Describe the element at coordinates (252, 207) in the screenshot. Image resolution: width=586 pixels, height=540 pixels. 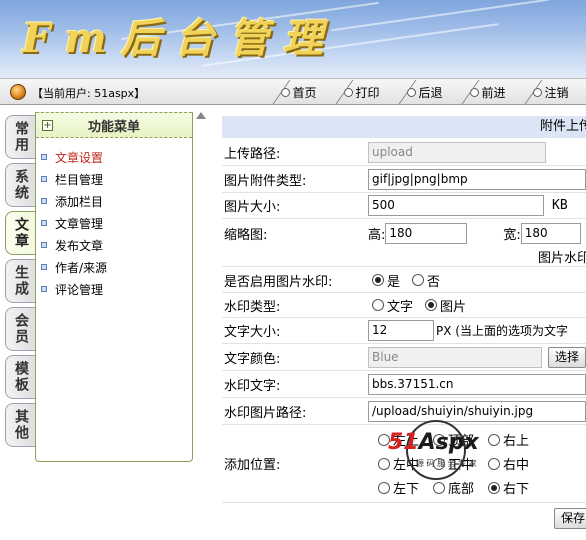
I see `image-size-label: 图片大小:` at that location.